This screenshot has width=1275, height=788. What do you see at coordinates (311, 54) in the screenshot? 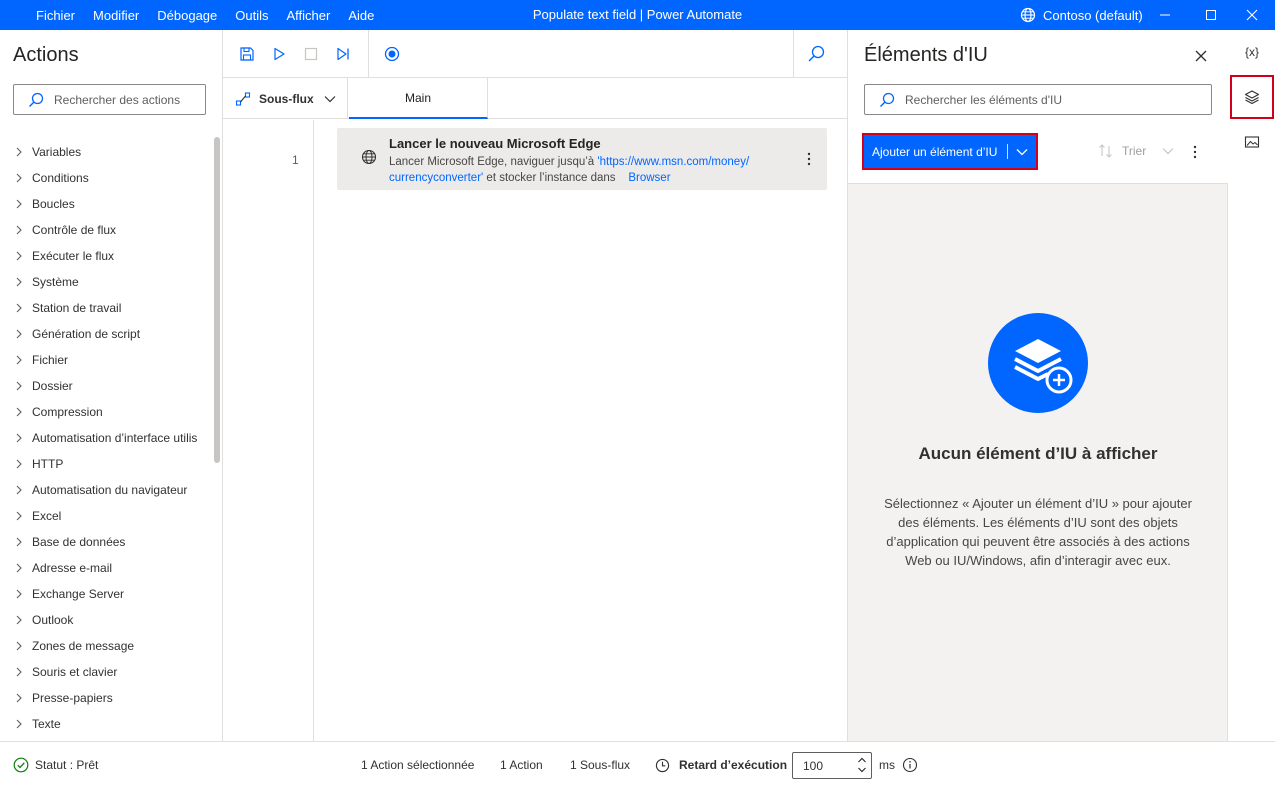
I see `stop-button` at bounding box center [311, 54].